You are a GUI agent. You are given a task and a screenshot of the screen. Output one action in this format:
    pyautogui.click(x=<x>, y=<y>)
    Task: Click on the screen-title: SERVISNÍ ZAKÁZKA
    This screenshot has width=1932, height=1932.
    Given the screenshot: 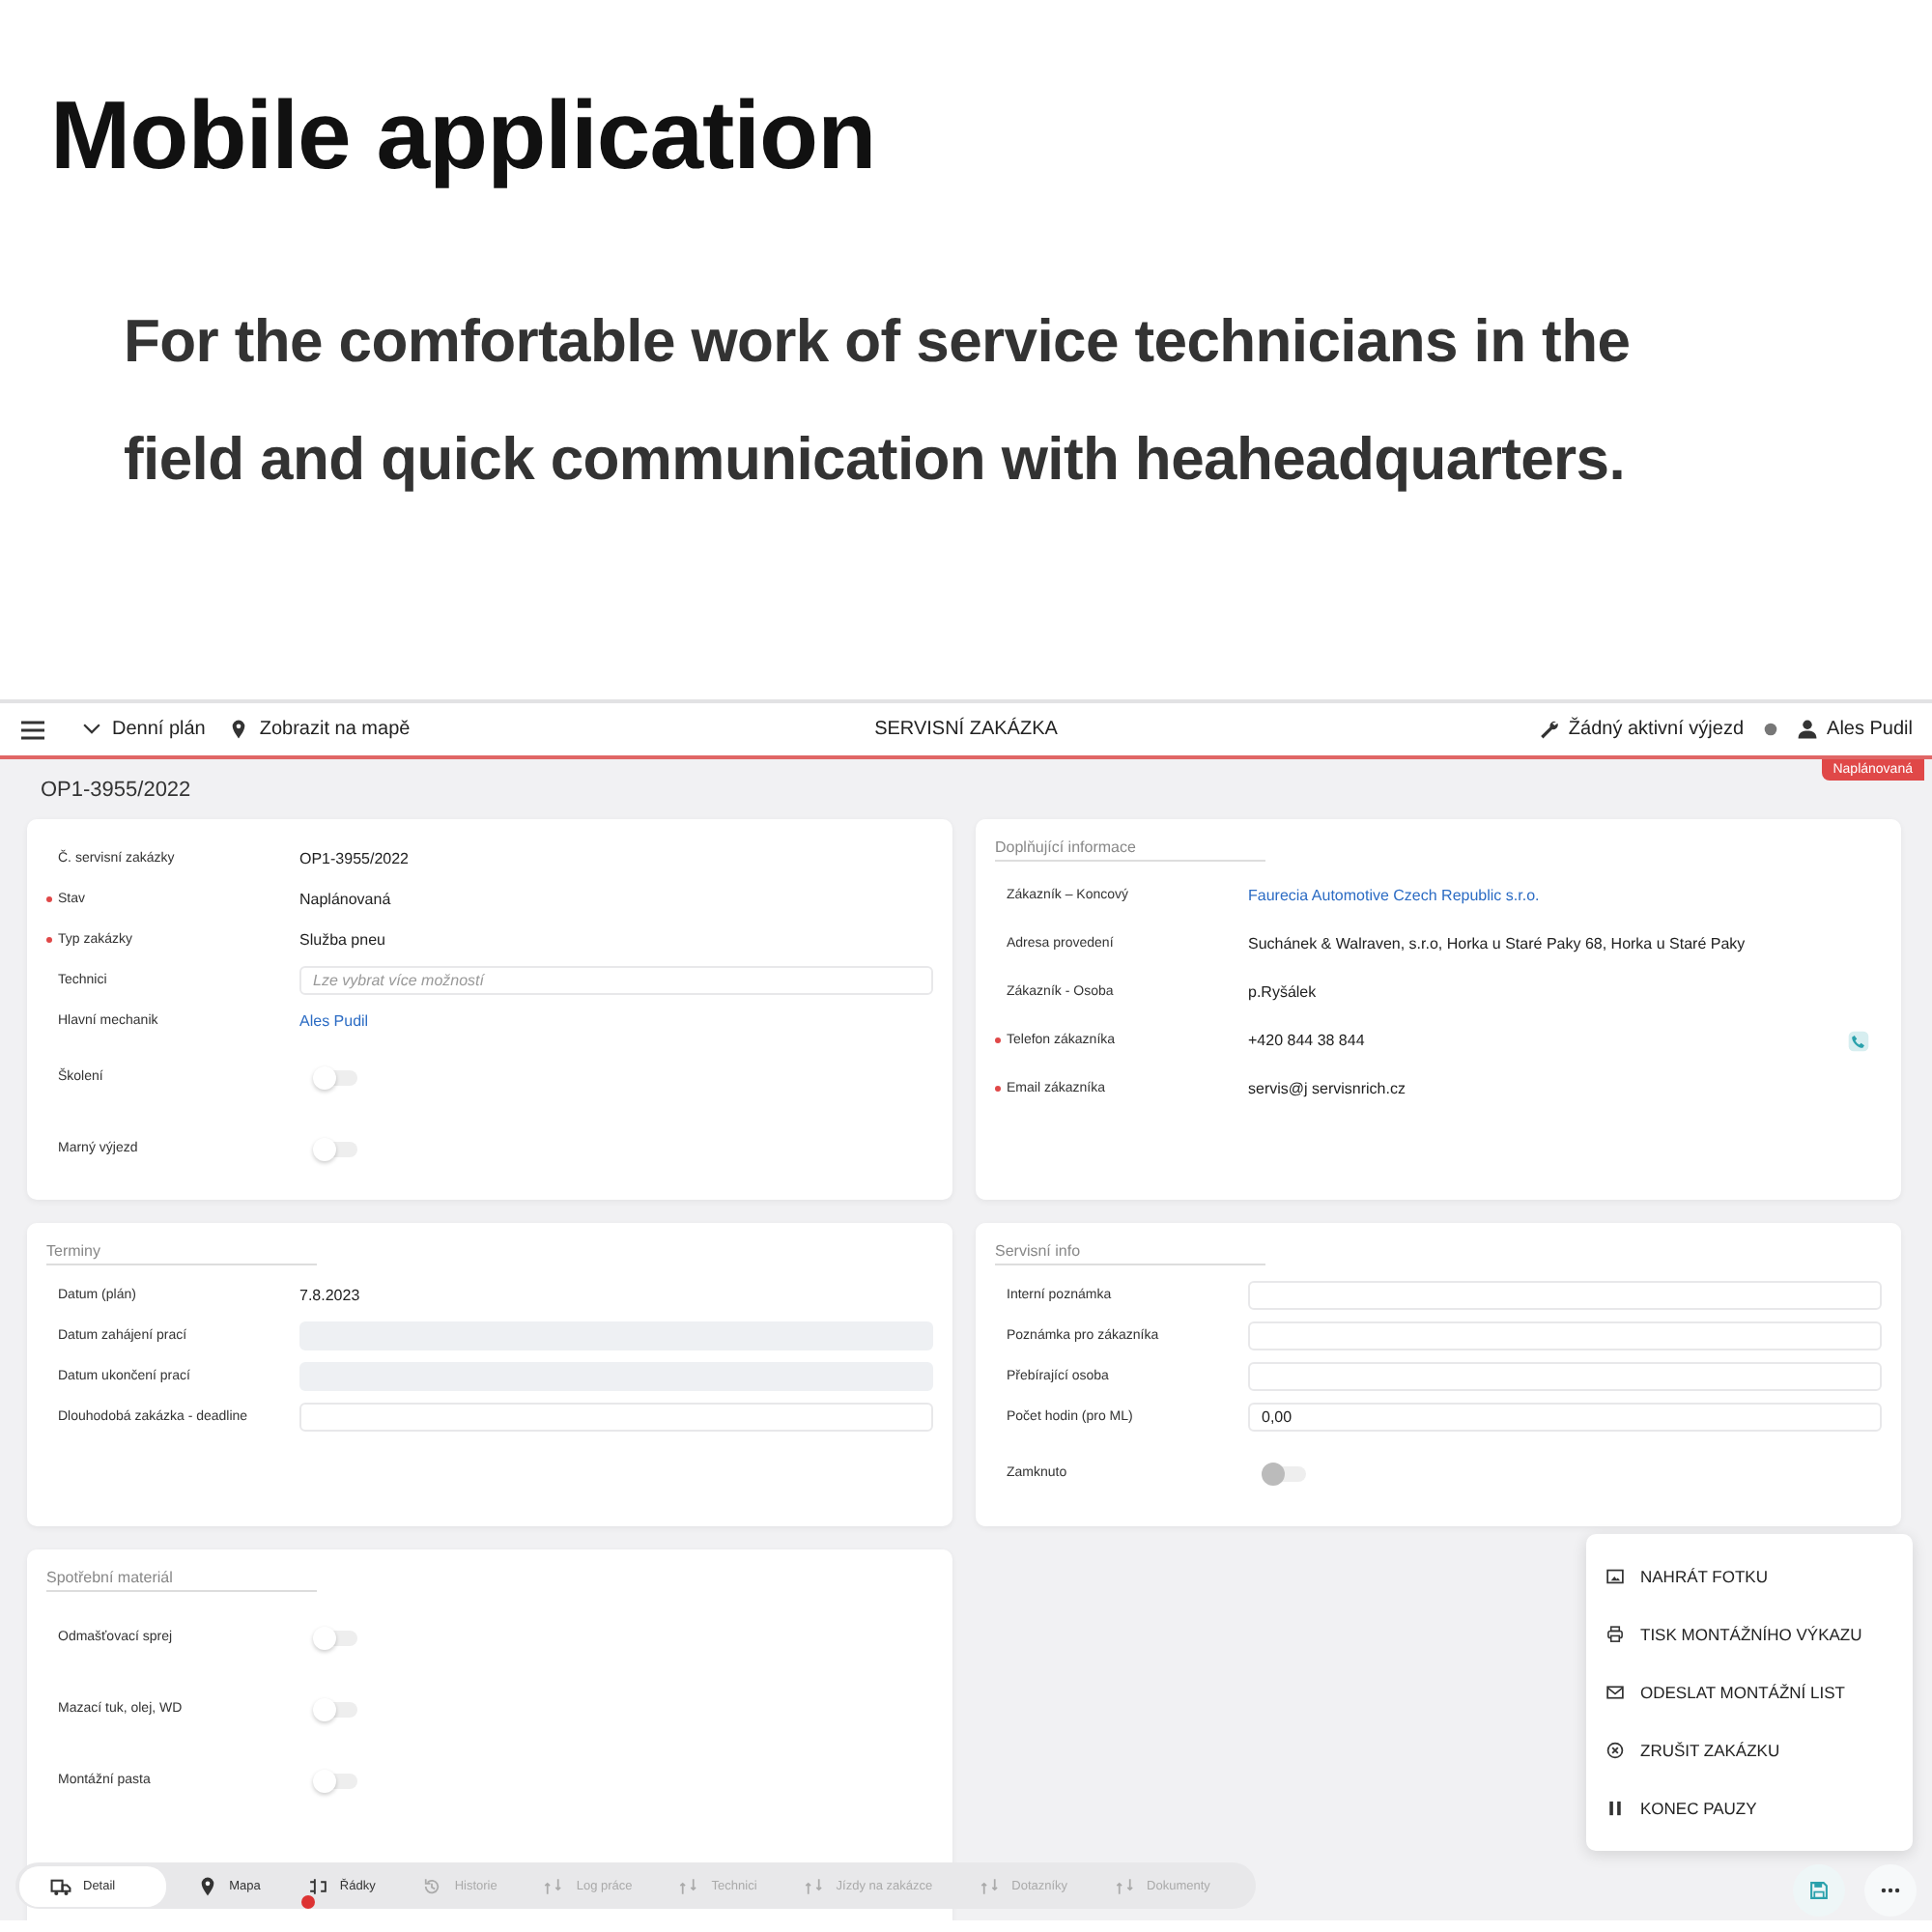 What is the action you would take?
    pyautogui.click(x=966, y=729)
    